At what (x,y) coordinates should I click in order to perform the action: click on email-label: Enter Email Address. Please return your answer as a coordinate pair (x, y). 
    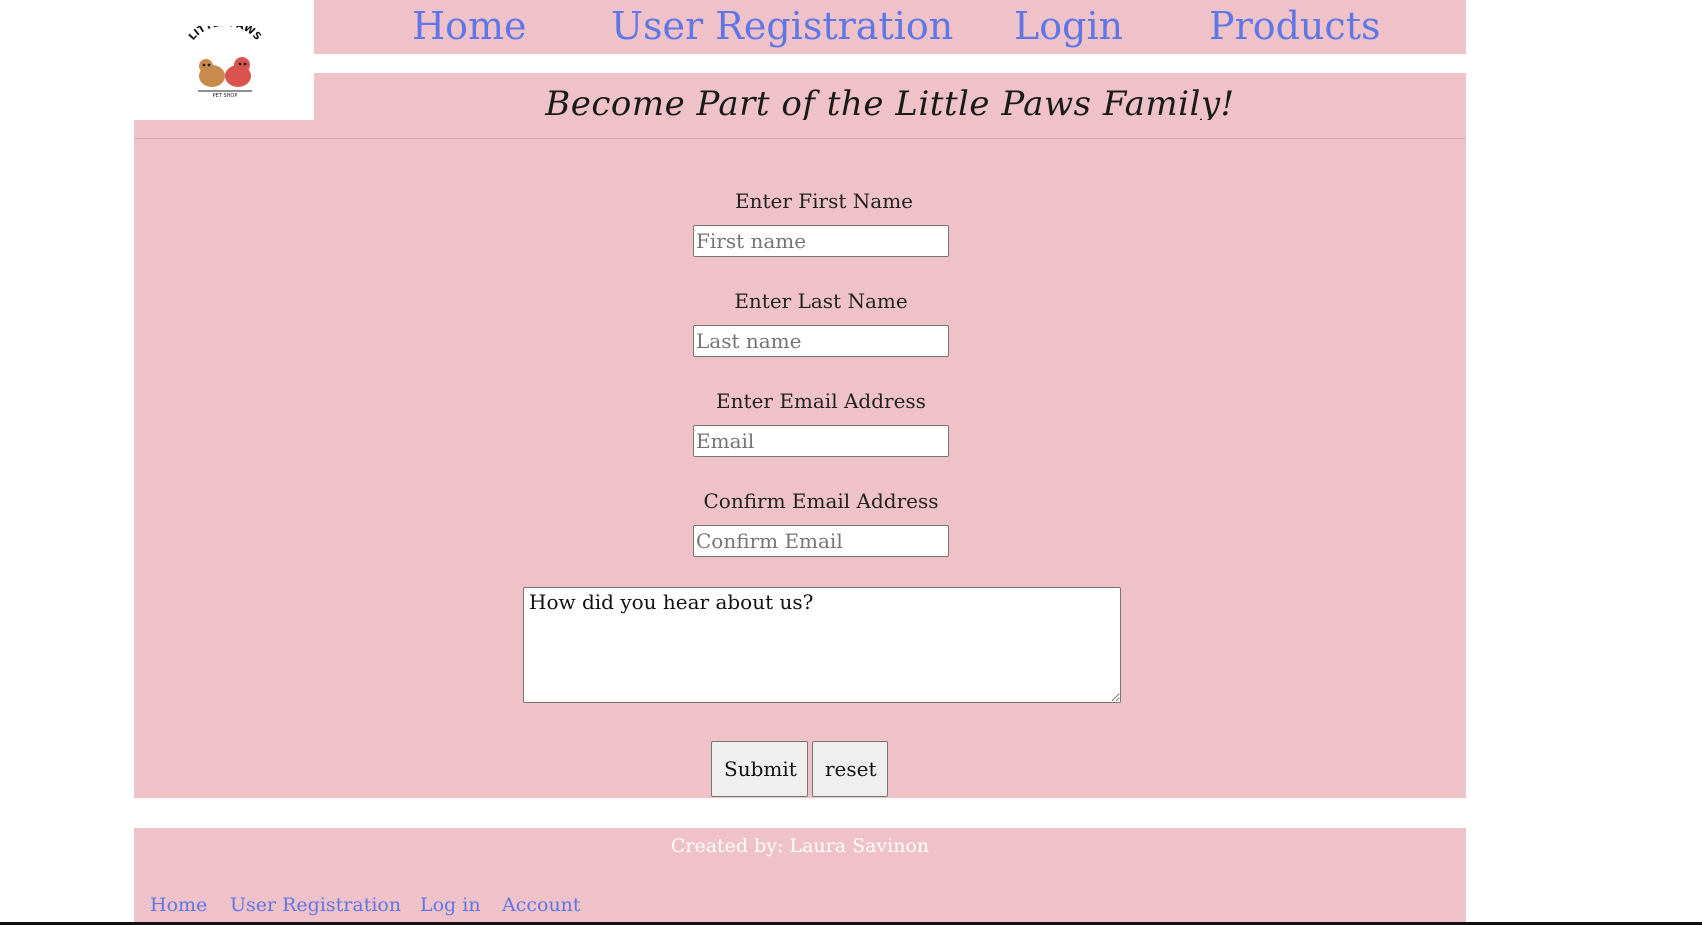
    Looking at the image, I should click on (821, 401).